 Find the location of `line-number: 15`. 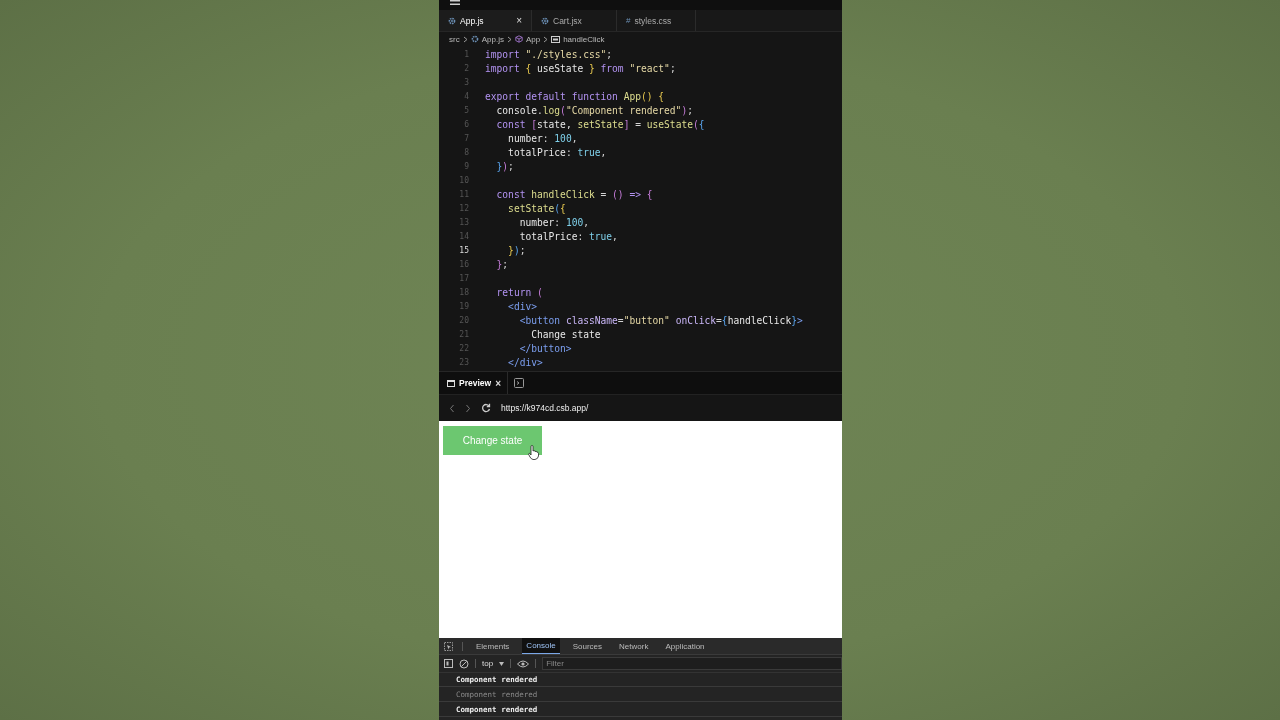

line-number: 15 is located at coordinates (464, 250).